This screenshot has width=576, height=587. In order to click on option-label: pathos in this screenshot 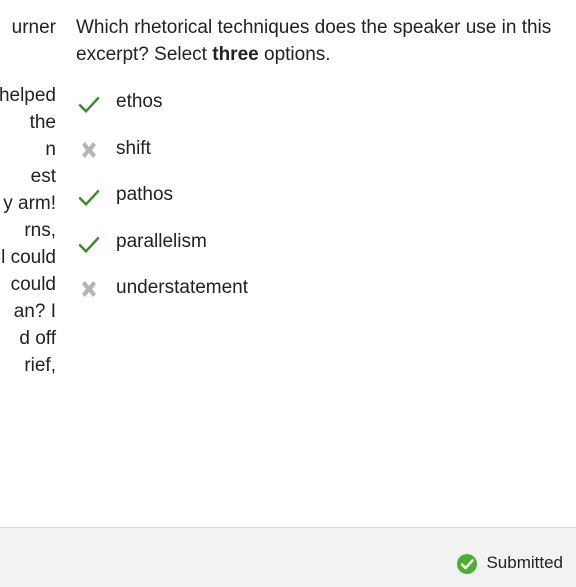, I will do `click(145, 194)`.